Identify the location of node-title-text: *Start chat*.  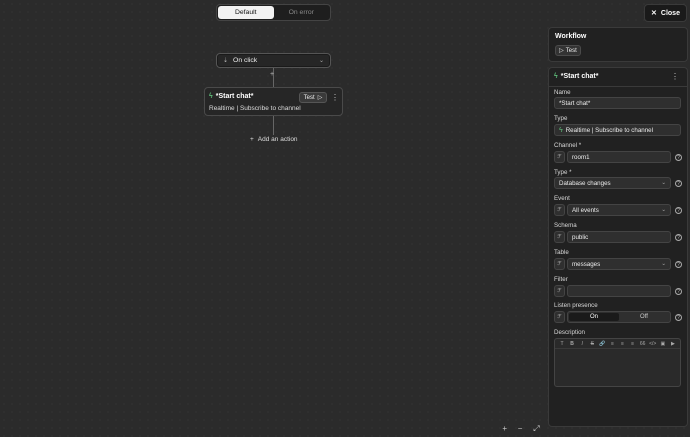
(234, 96).